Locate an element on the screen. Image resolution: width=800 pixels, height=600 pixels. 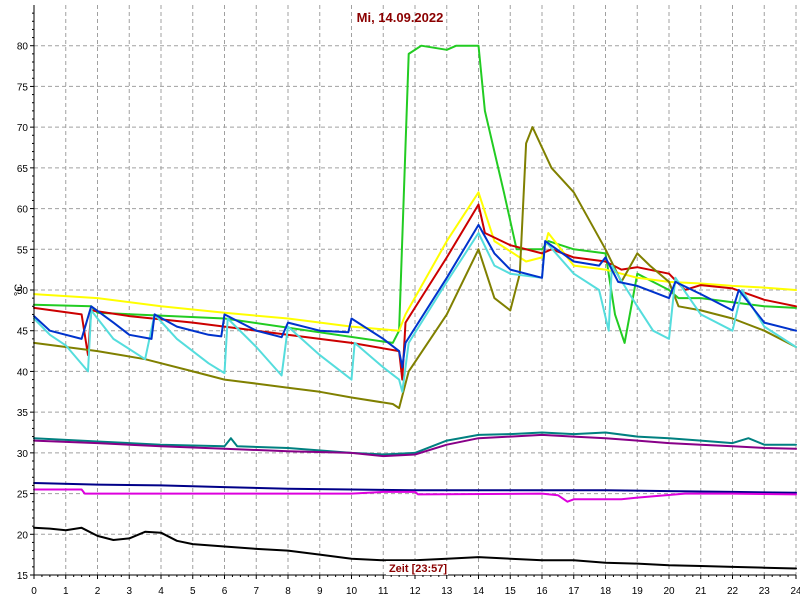
x-tick-label: 13 is located at coordinates (447, 591).